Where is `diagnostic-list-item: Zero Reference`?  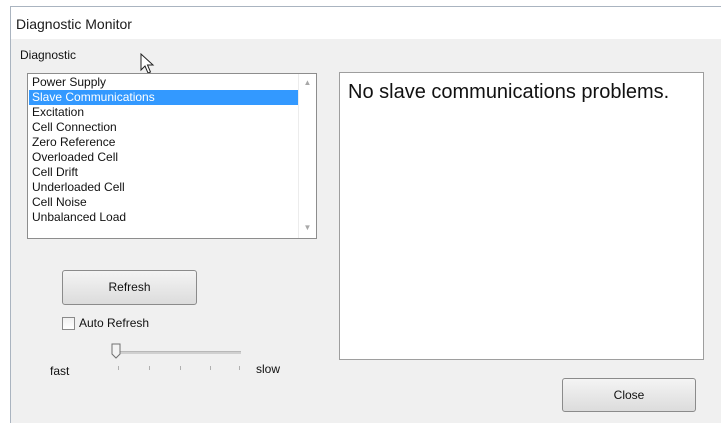
diagnostic-list-item: Zero Reference is located at coordinates (163, 142).